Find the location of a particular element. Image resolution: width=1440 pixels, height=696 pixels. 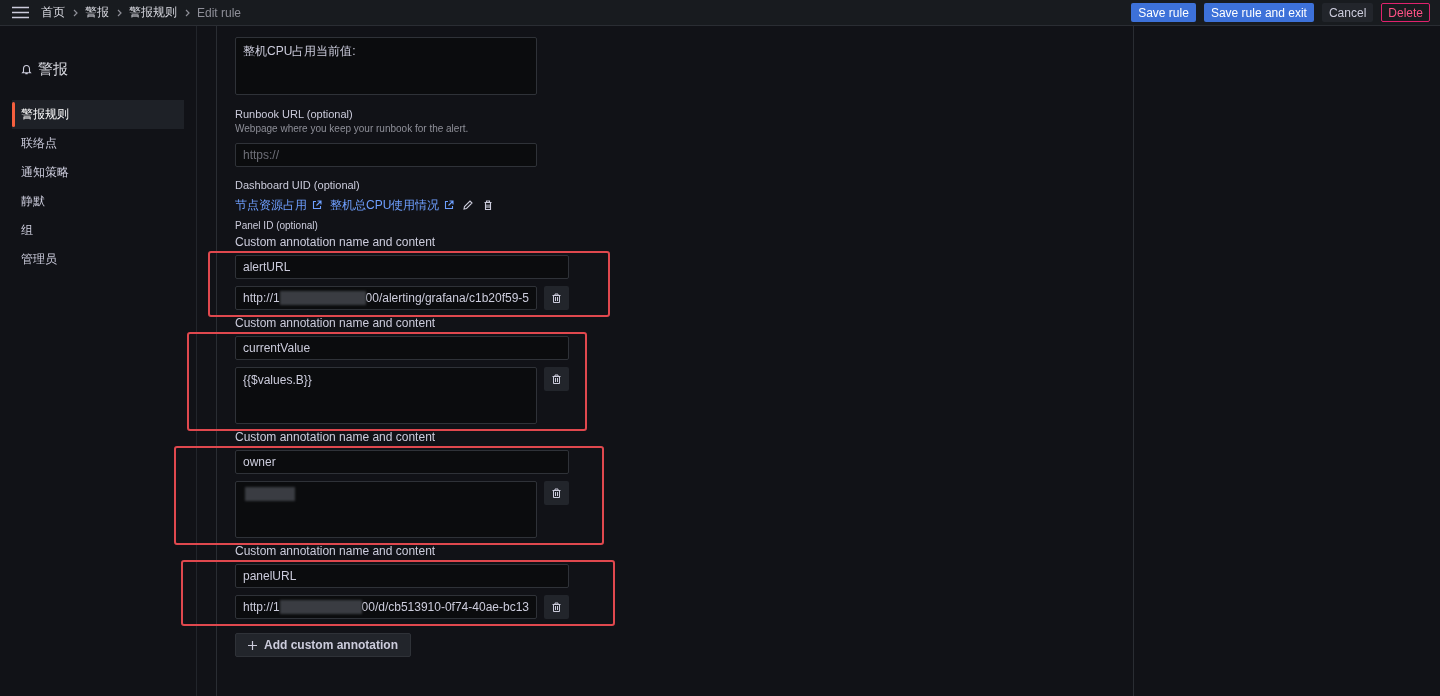

plus-icon is located at coordinates (252, 645).